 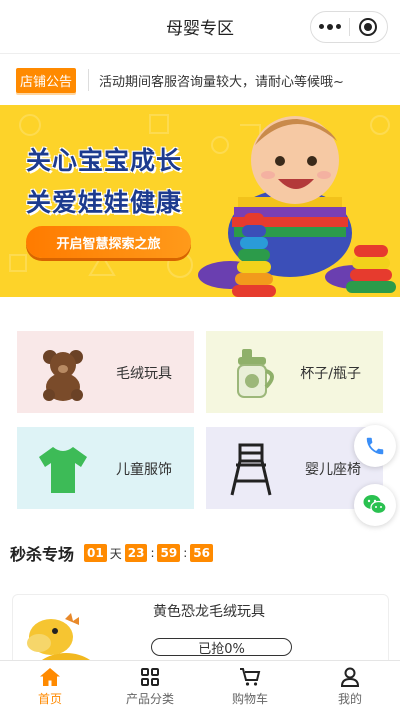 What do you see at coordinates (169, 553) in the screenshot?
I see `countdown-minutes: 59` at bounding box center [169, 553].